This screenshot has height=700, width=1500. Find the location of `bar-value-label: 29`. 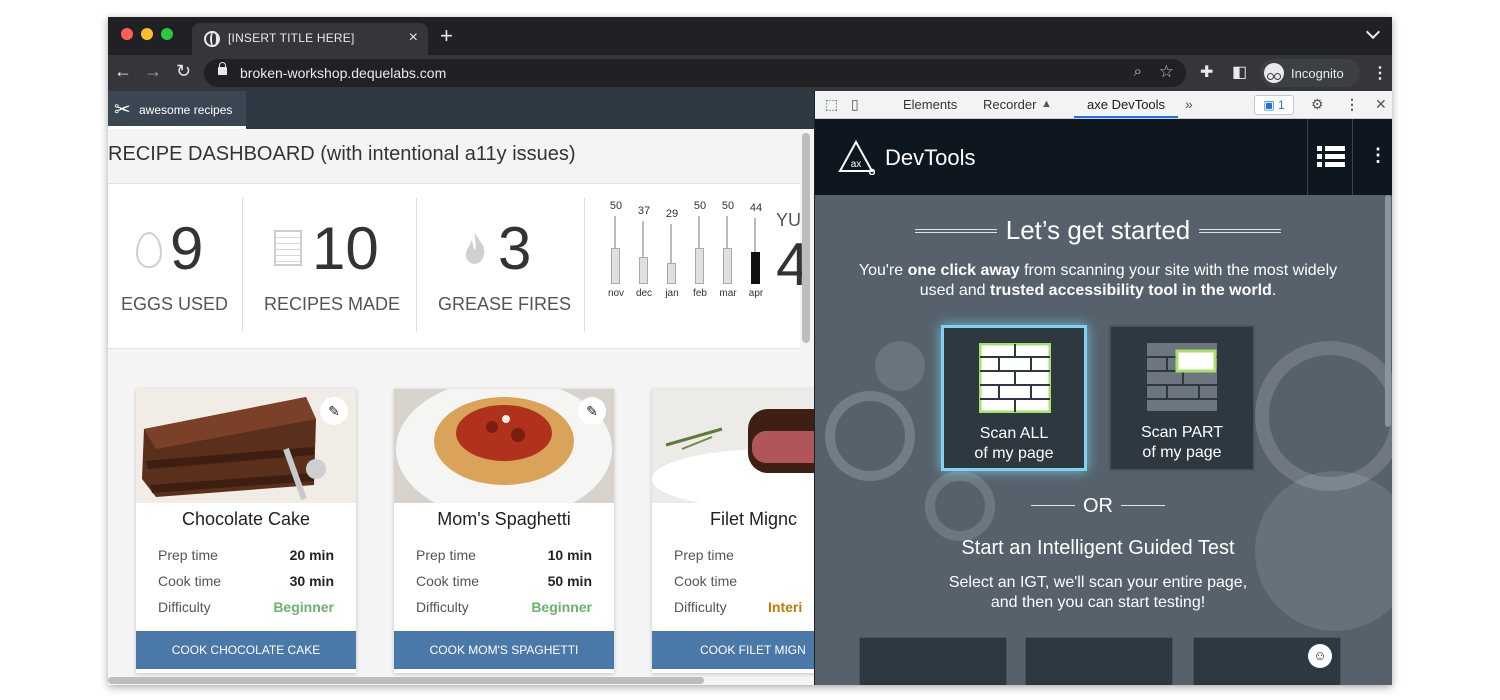

bar-value-label: 29 is located at coordinates (672, 214).